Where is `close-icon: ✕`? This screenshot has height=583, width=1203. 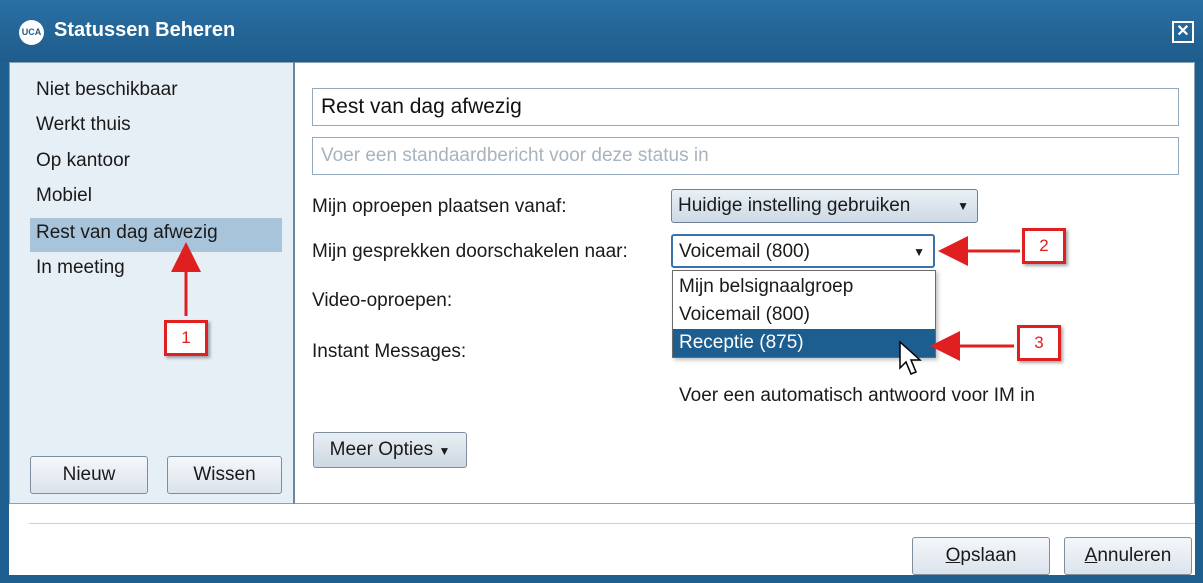
close-icon: ✕ is located at coordinates (1183, 32).